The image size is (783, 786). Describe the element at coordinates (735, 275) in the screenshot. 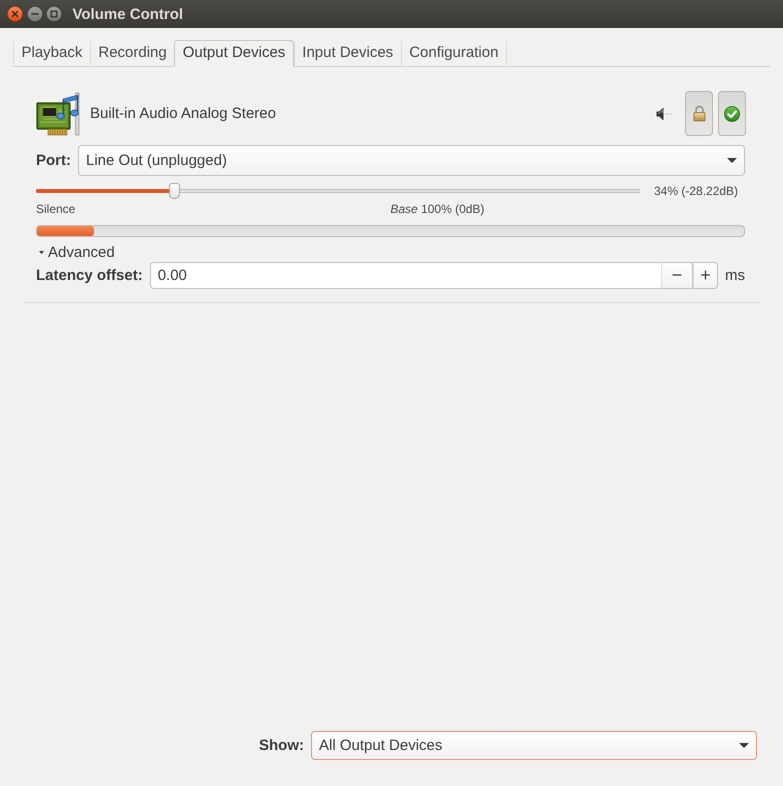

I see `unit-label: ms` at that location.